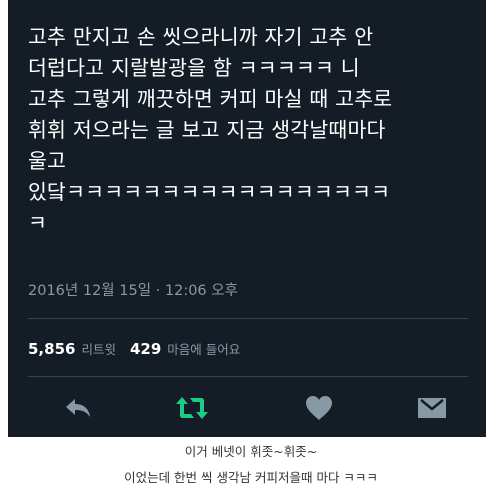  What do you see at coordinates (194, 68) in the screenshot?
I see `tweet-text-line: 더럽다고 지랄발광을 함 ㅋㅋㅋㅋㅋ 니` at bounding box center [194, 68].